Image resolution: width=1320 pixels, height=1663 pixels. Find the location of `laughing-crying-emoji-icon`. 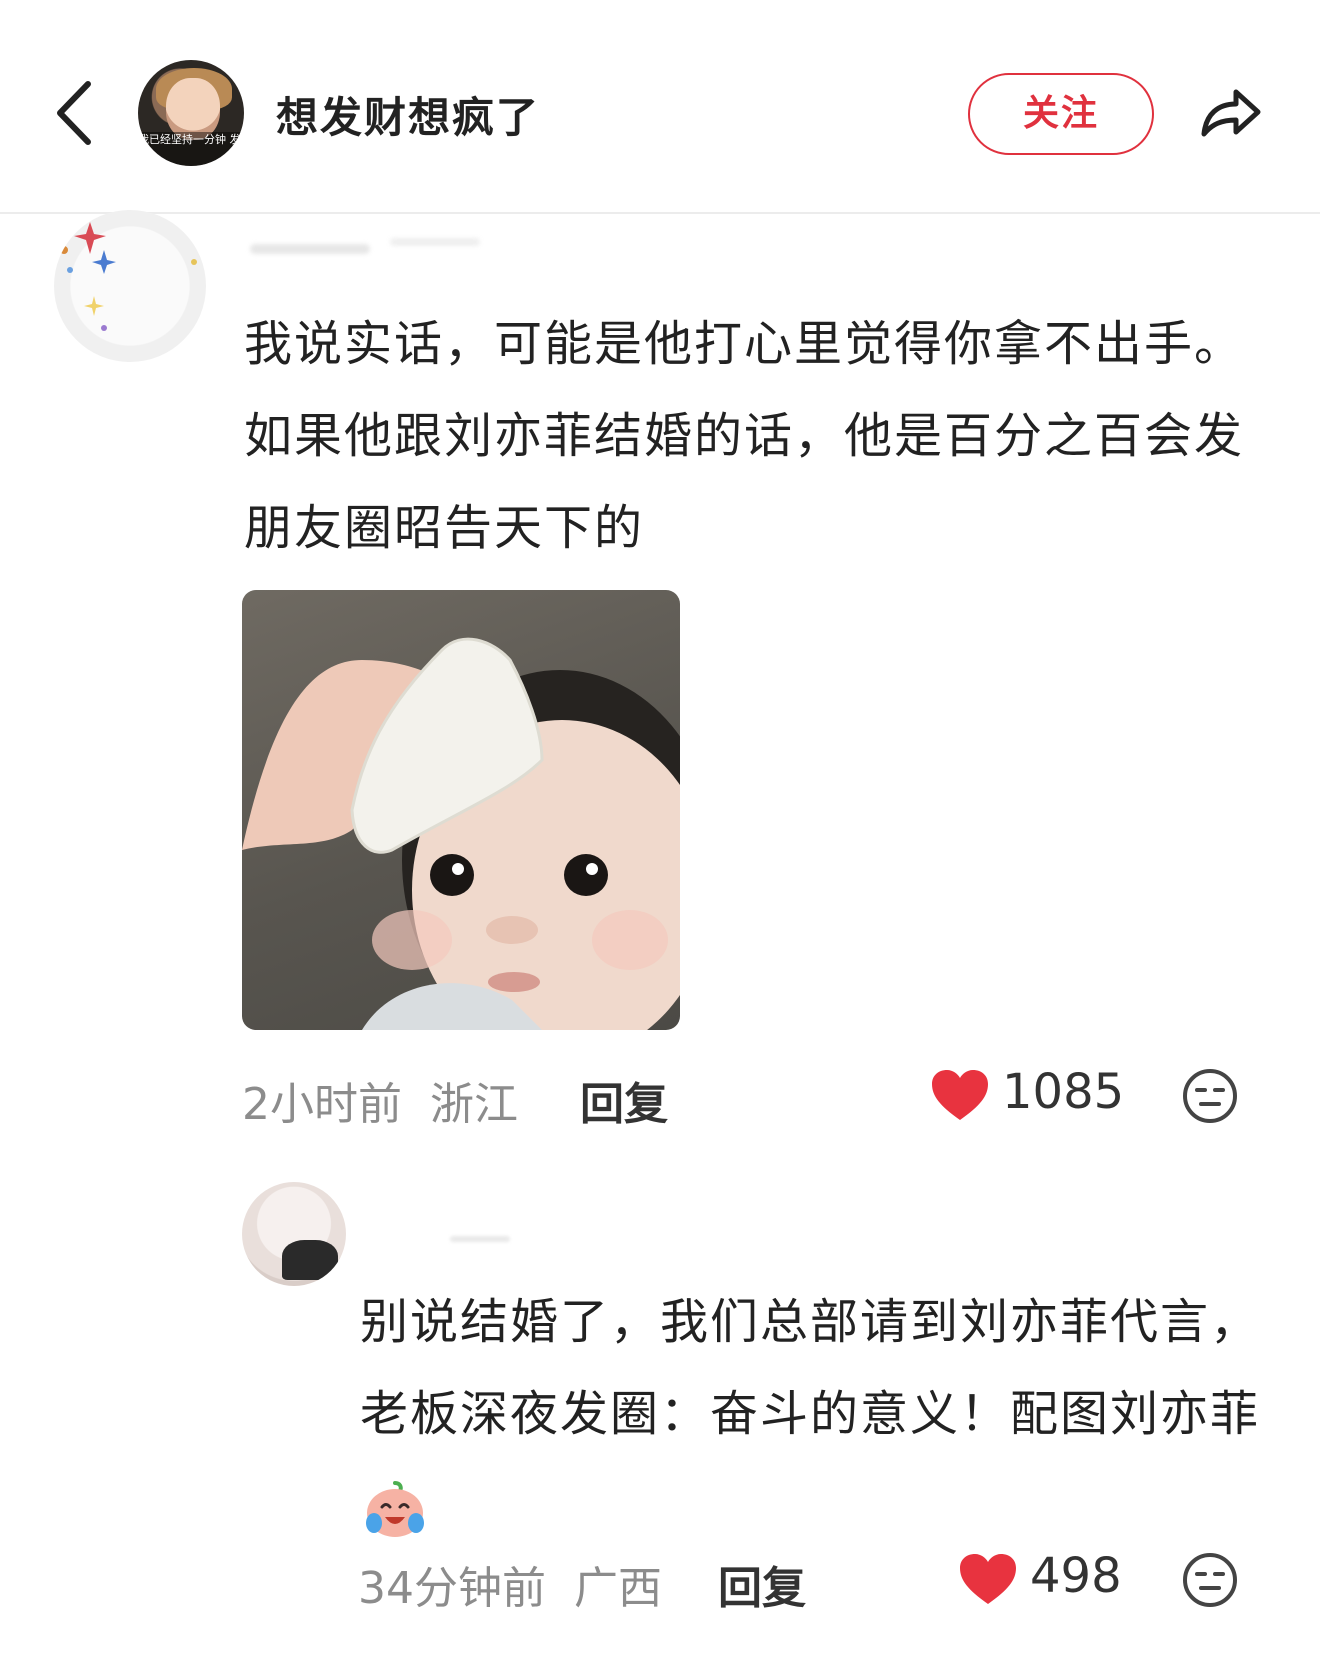

laughing-crying-emoji-icon is located at coordinates (395, 1509).